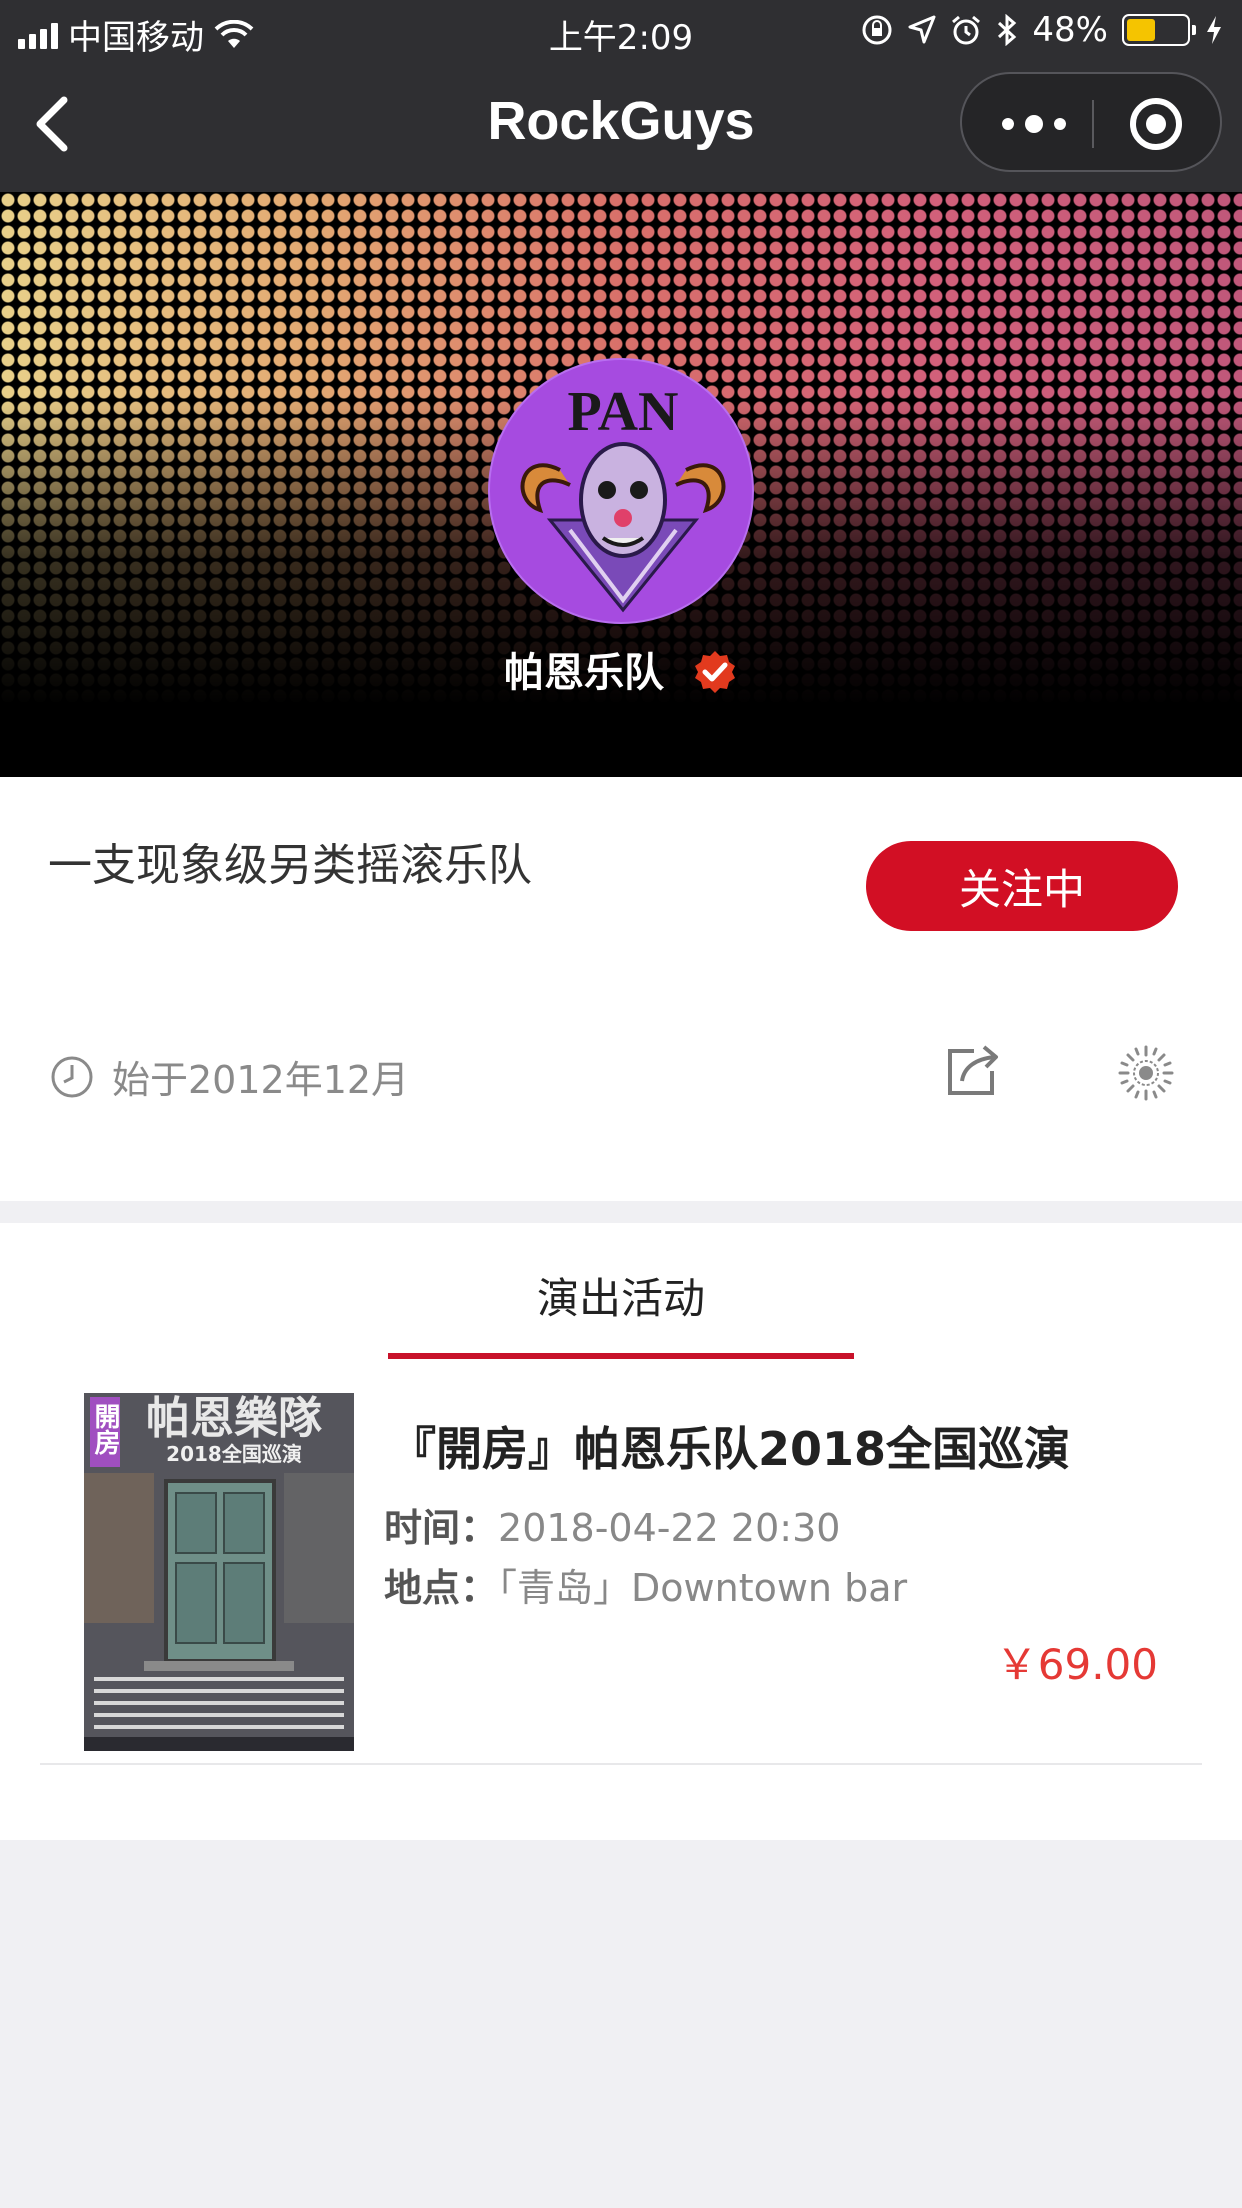  I want to click on band-avatar: PAN, so click(621, 491).